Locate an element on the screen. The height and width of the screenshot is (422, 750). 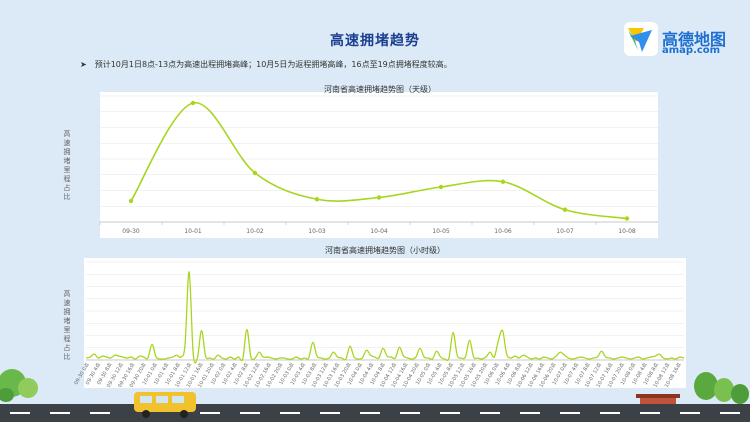
road-scene is located at coordinates (375, 395).